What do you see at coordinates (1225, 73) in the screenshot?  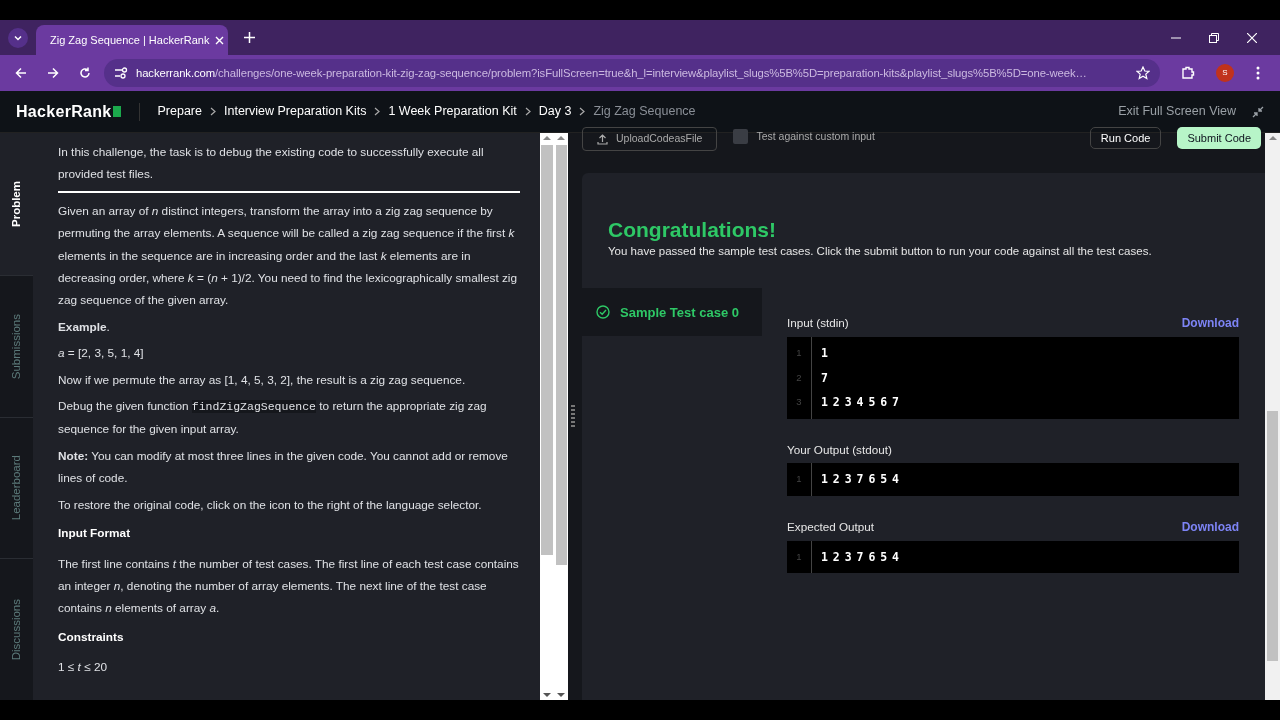 I see `profile-avatar: S` at bounding box center [1225, 73].